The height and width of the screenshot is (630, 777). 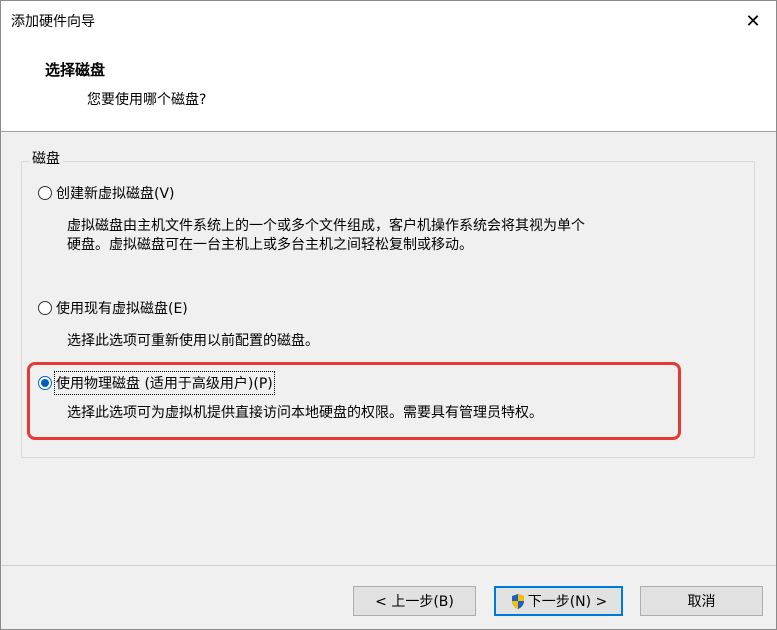 What do you see at coordinates (53, 22) in the screenshot?
I see `window-title: 添加硬件向导` at bounding box center [53, 22].